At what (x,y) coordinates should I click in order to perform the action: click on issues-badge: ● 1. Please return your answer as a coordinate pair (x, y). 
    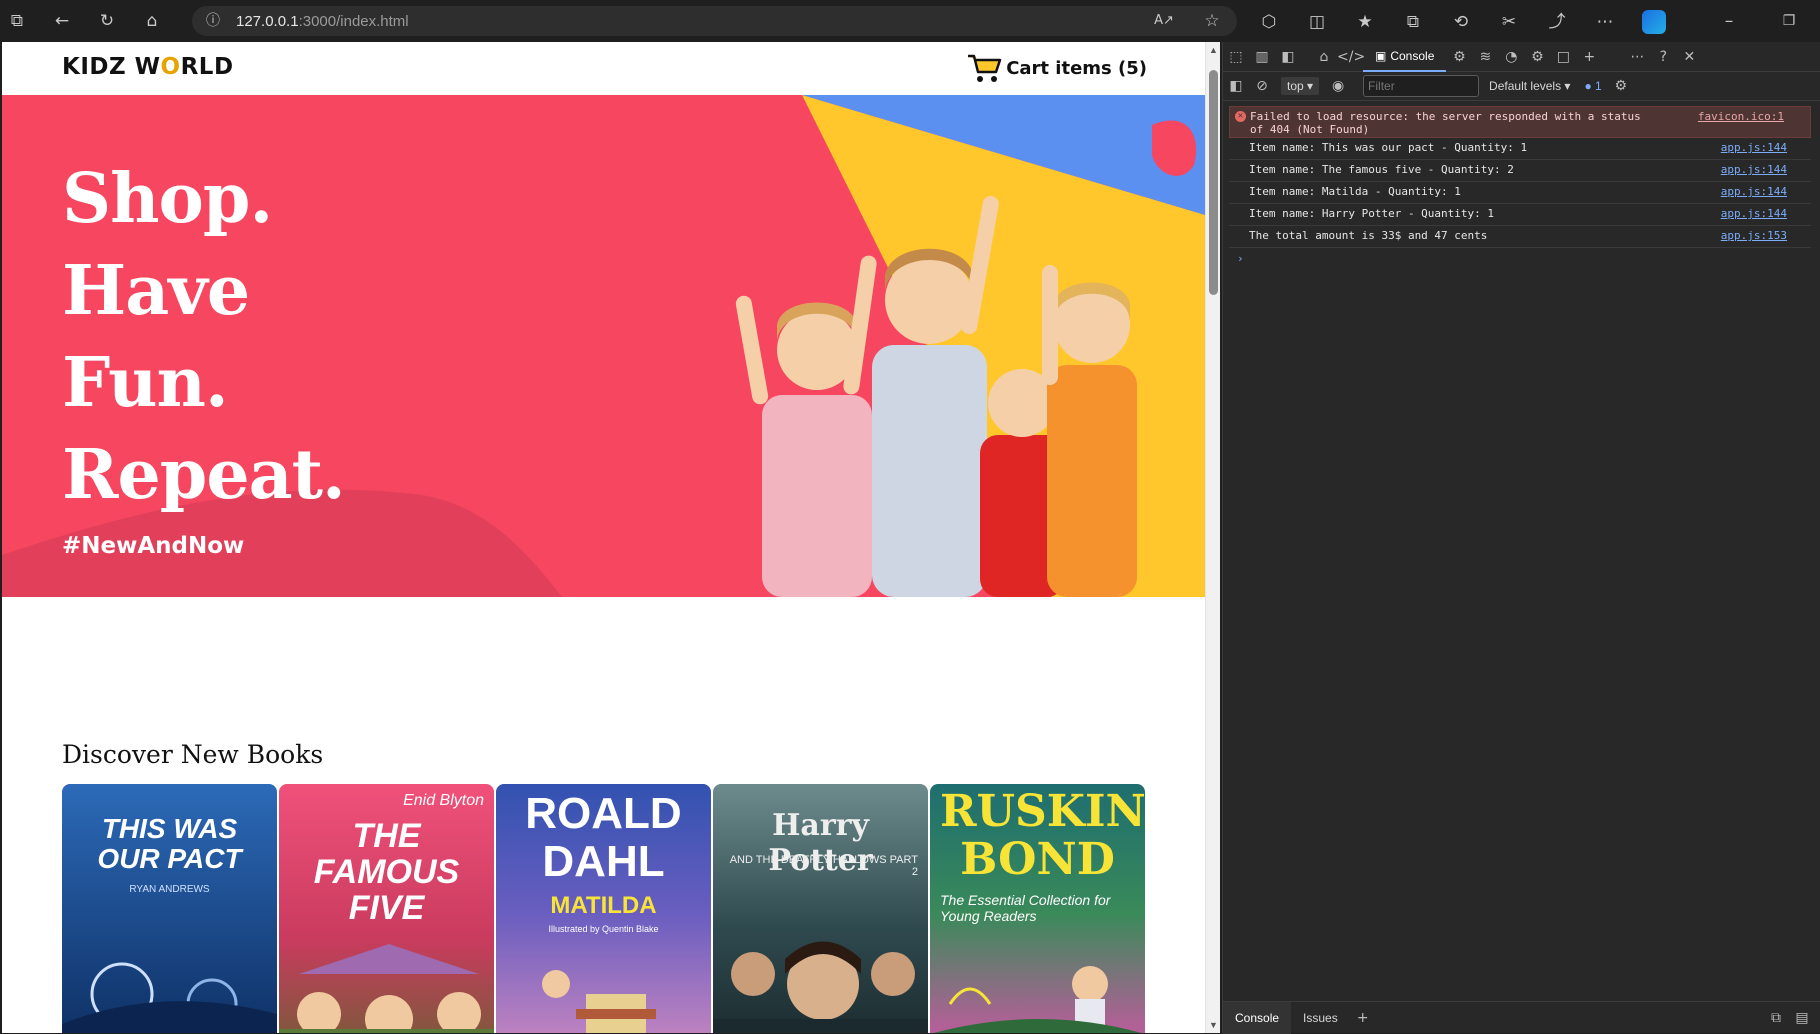
    Looking at the image, I should click on (1592, 86).